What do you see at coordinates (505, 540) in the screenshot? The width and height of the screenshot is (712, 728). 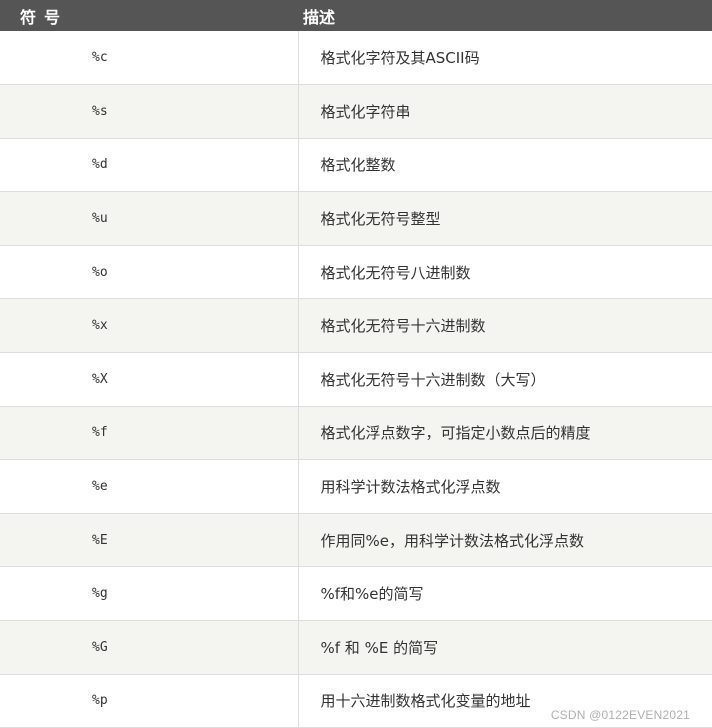 I see `description-cell: 作用同%e，用科学计数法格式化浮点数` at bounding box center [505, 540].